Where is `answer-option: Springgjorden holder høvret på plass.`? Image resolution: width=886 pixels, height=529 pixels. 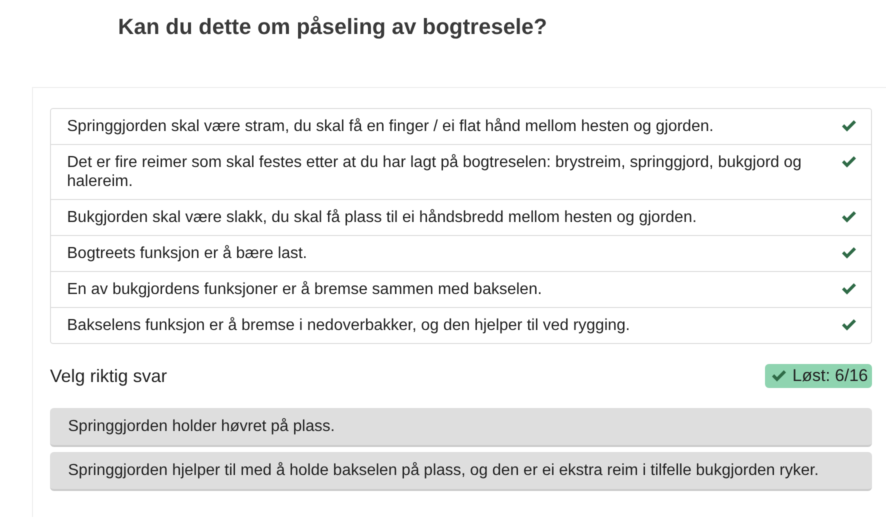 answer-option: Springgjorden holder høvret på plass. is located at coordinates (461, 427).